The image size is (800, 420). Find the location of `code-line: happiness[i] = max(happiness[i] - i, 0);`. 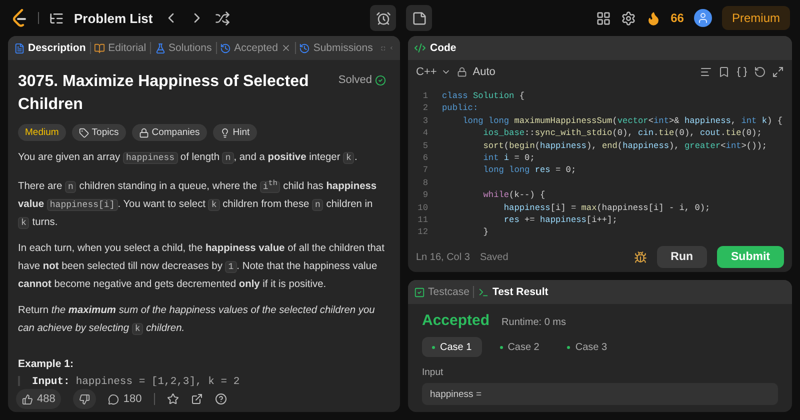

code-line: happiness[i] = max(happiness[i] - i, 0); is located at coordinates (606, 208).